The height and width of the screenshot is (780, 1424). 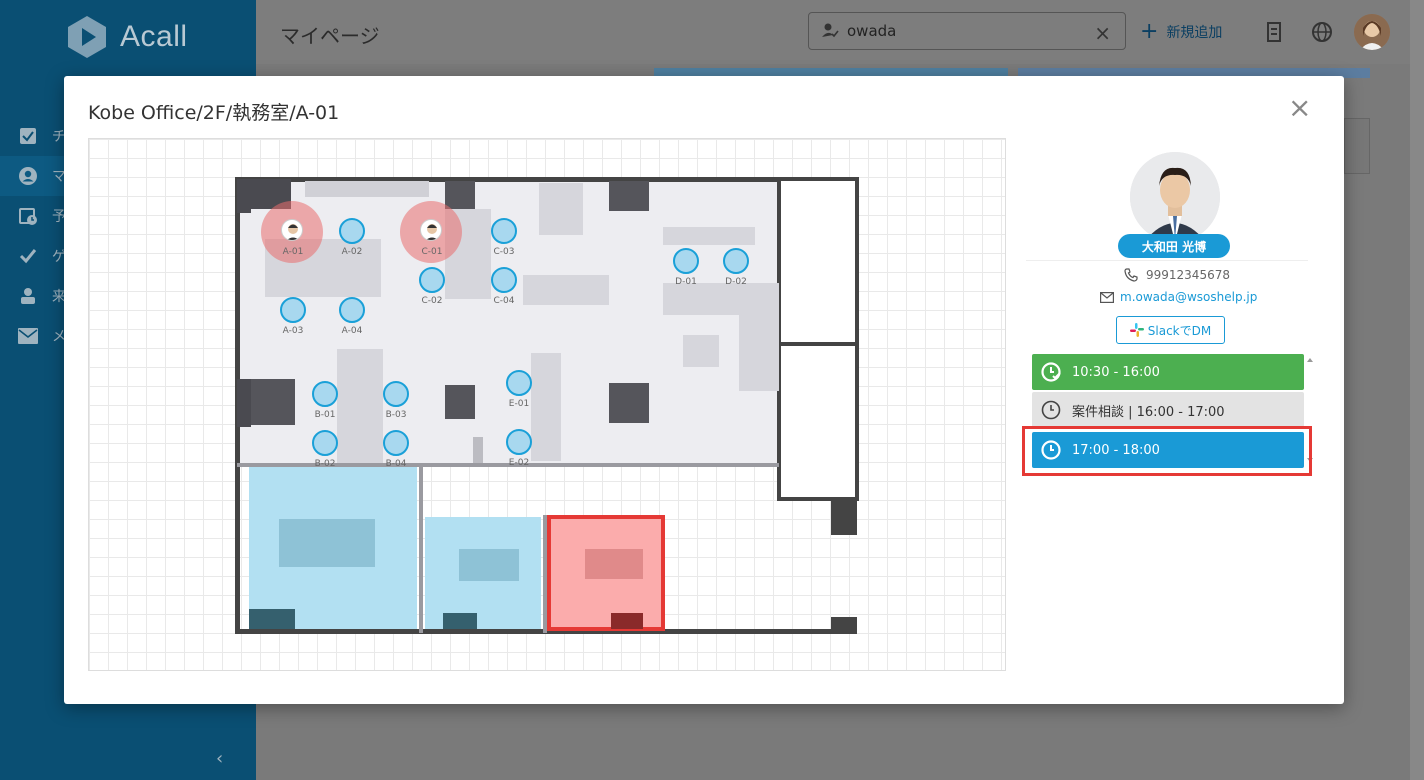 What do you see at coordinates (1194, 33) in the screenshot?
I see `add-new-label: 新規追加` at bounding box center [1194, 33].